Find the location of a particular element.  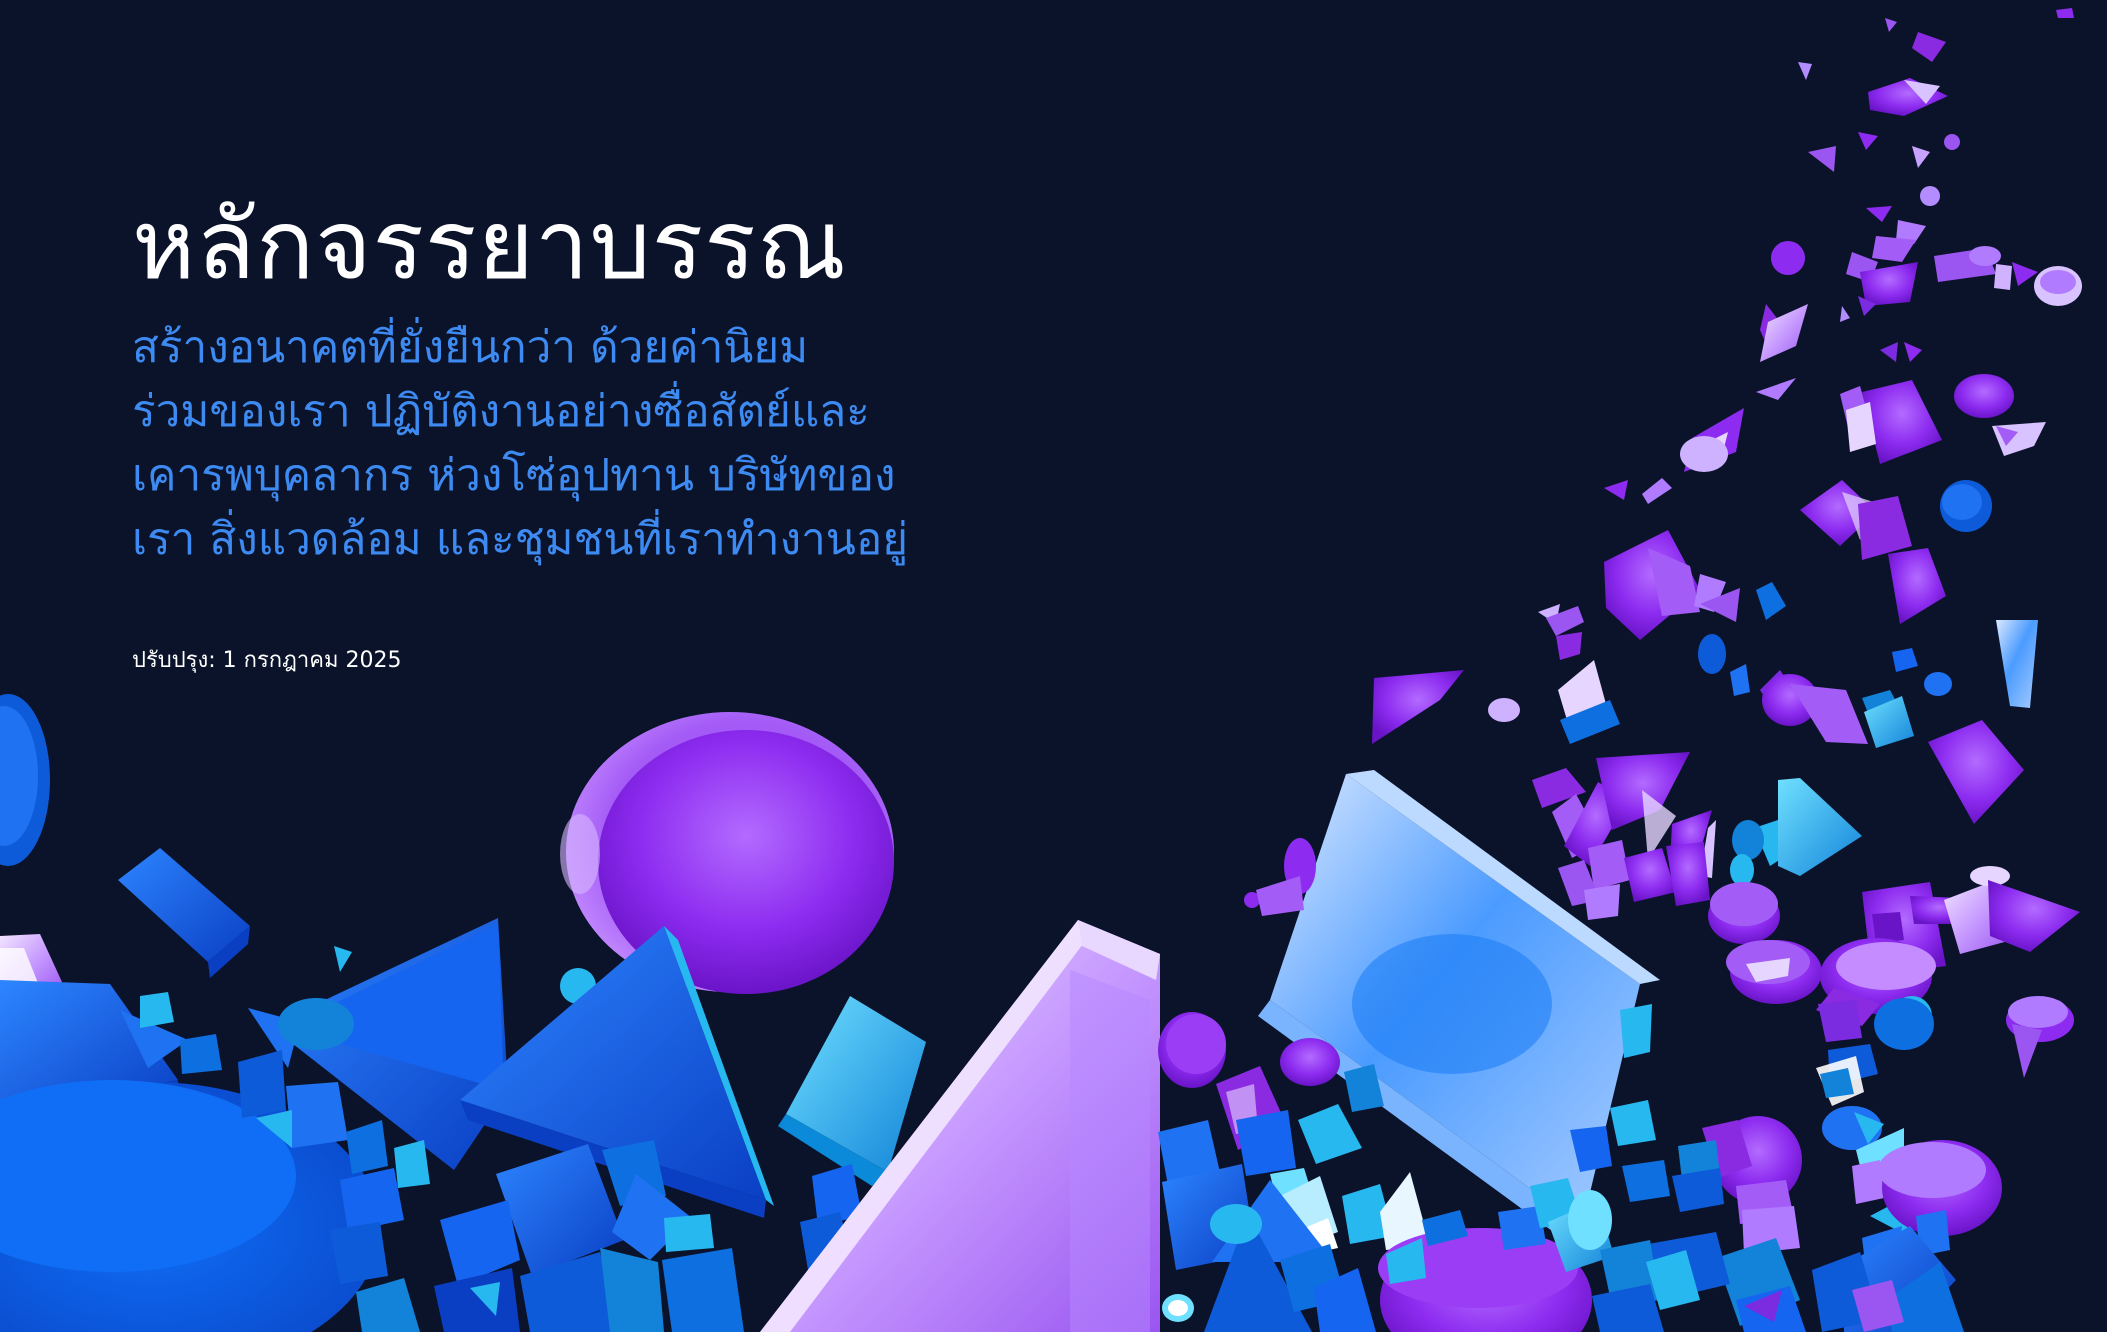

subtitle-line: ร่วมของเรา ปฏิบัติงานอย่างซื่อสัตย์และ is located at coordinates (501, 411).